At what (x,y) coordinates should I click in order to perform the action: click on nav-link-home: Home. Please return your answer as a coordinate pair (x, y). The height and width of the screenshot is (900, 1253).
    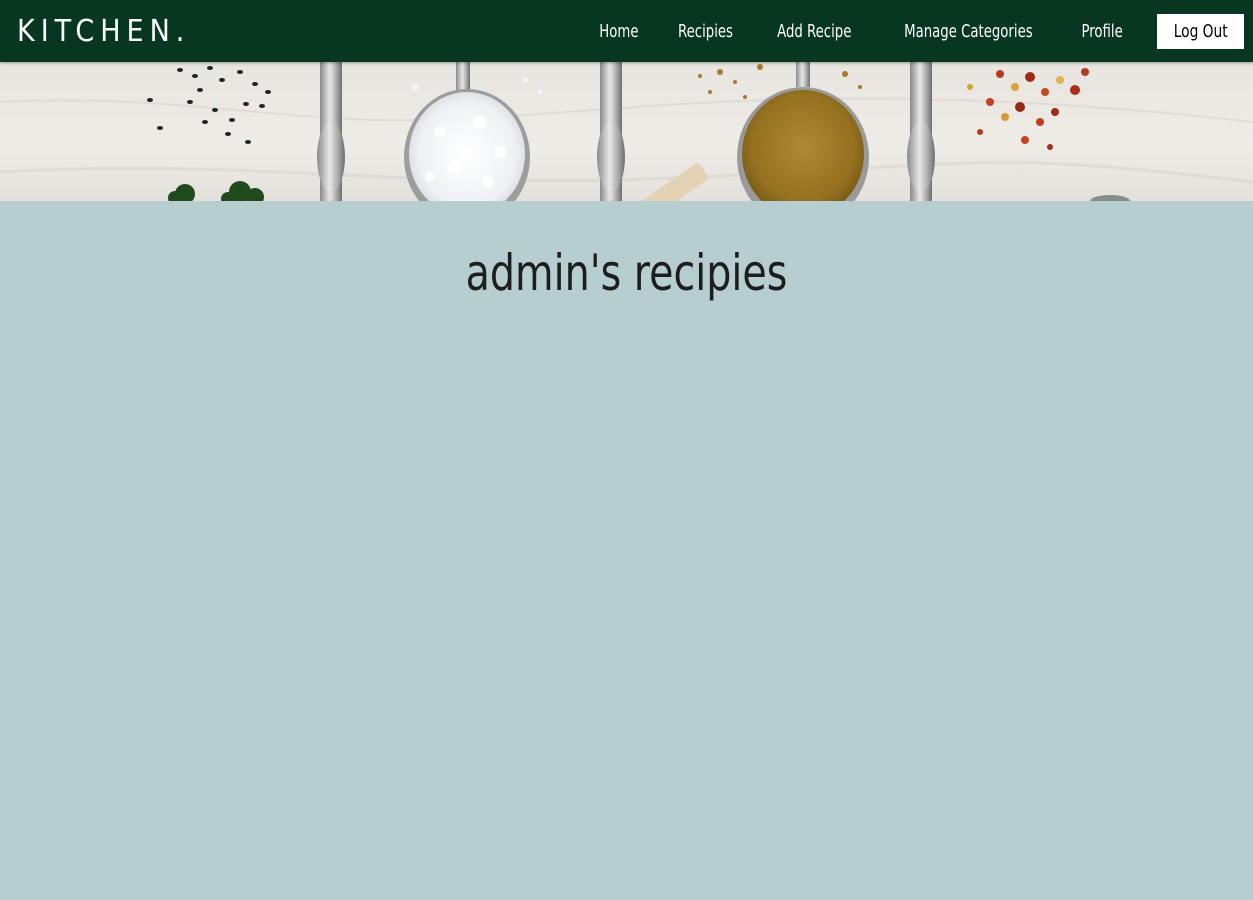
    Looking at the image, I should click on (618, 31).